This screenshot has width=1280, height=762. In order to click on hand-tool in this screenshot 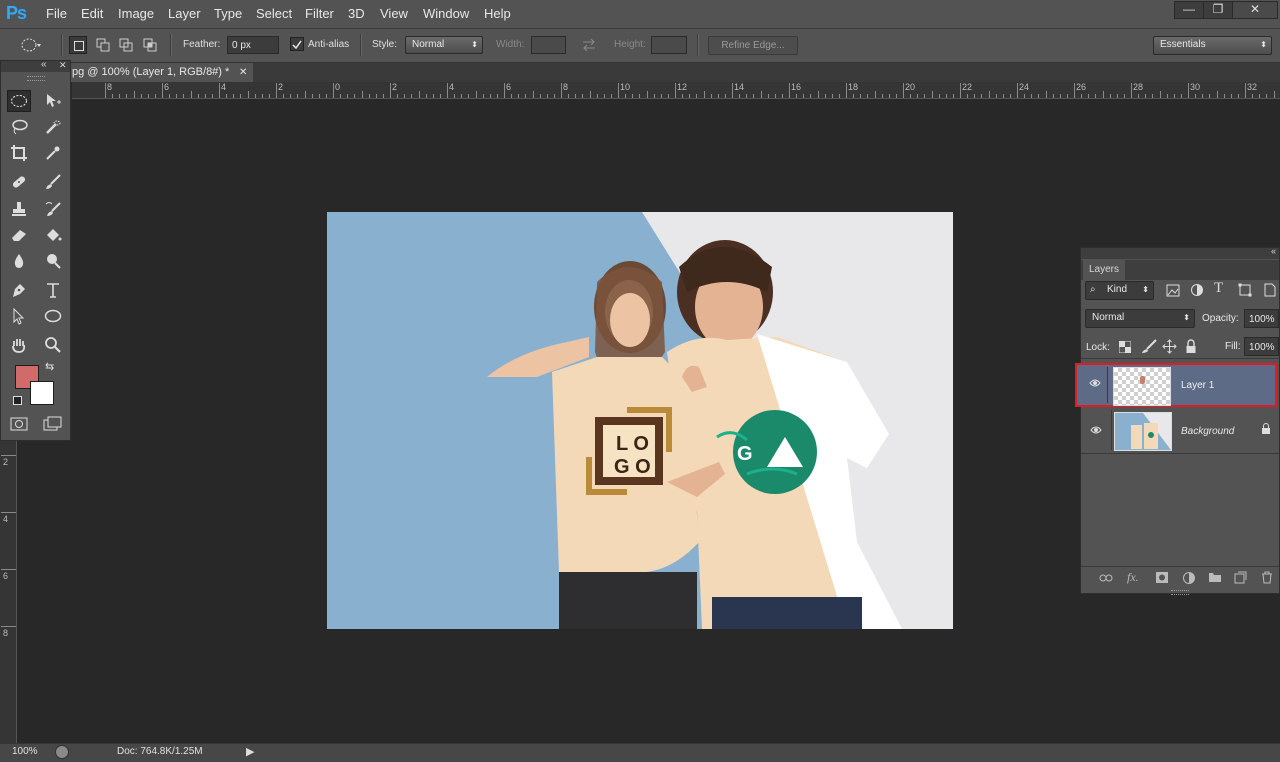, I will do `click(19, 345)`.